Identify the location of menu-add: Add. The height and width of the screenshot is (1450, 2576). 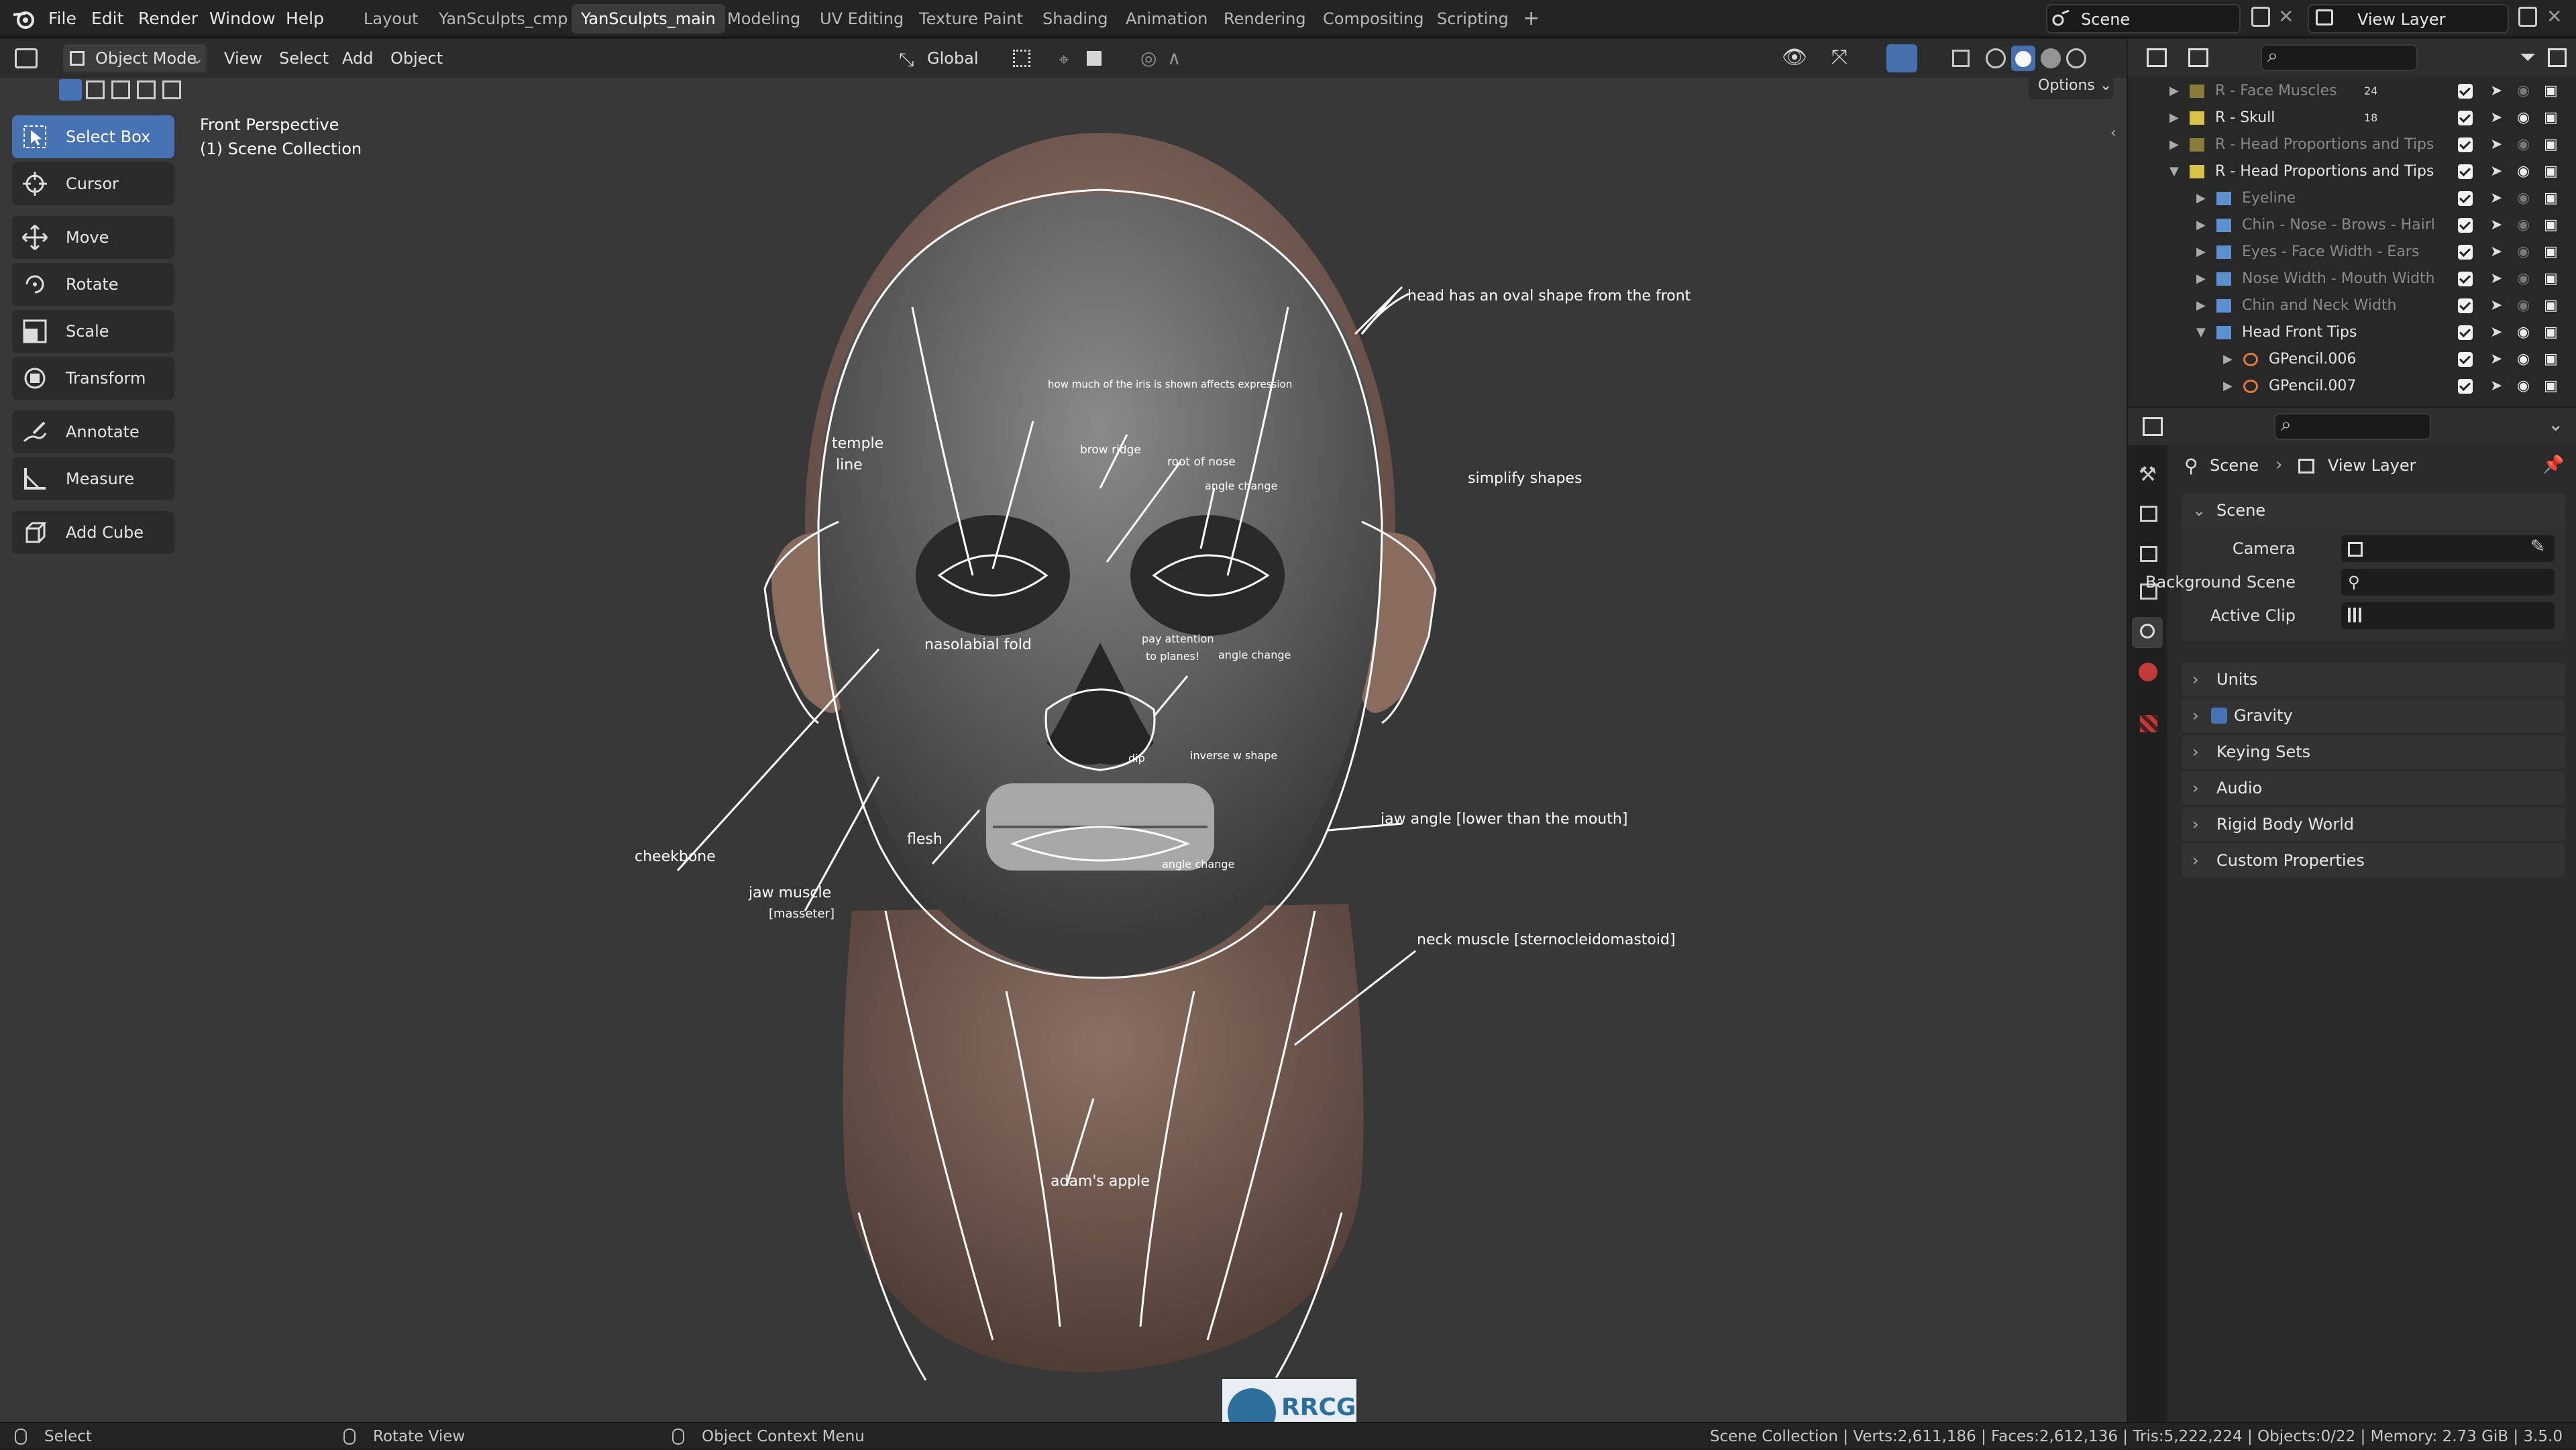
(357, 58).